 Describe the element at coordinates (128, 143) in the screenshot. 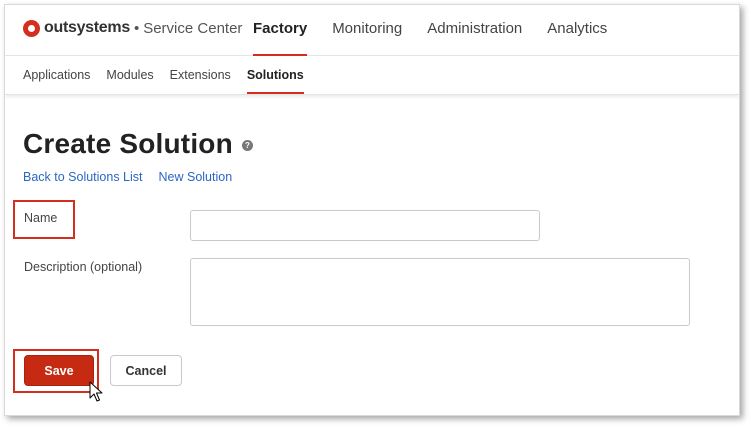

I see `page-title: Create Solution` at that location.